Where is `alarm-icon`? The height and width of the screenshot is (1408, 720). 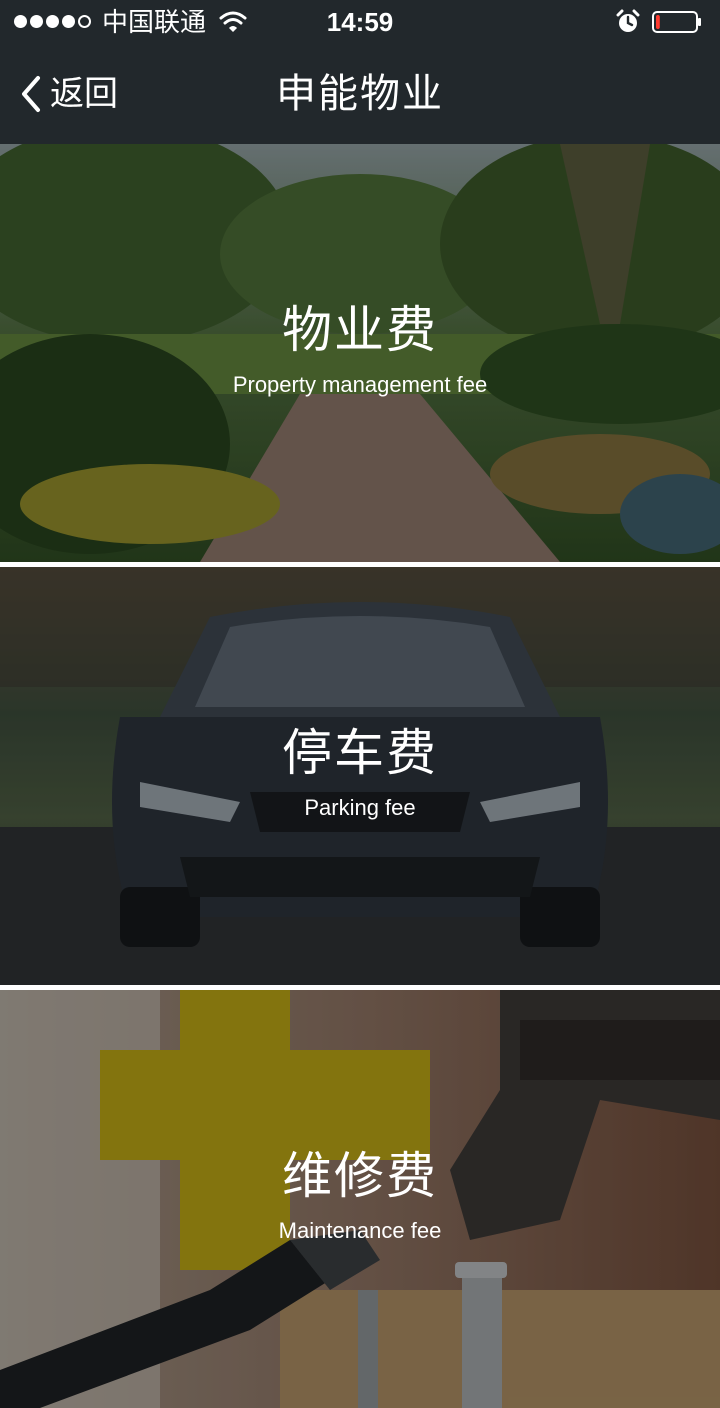
alarm-icon is located at coordinates (628, 20).